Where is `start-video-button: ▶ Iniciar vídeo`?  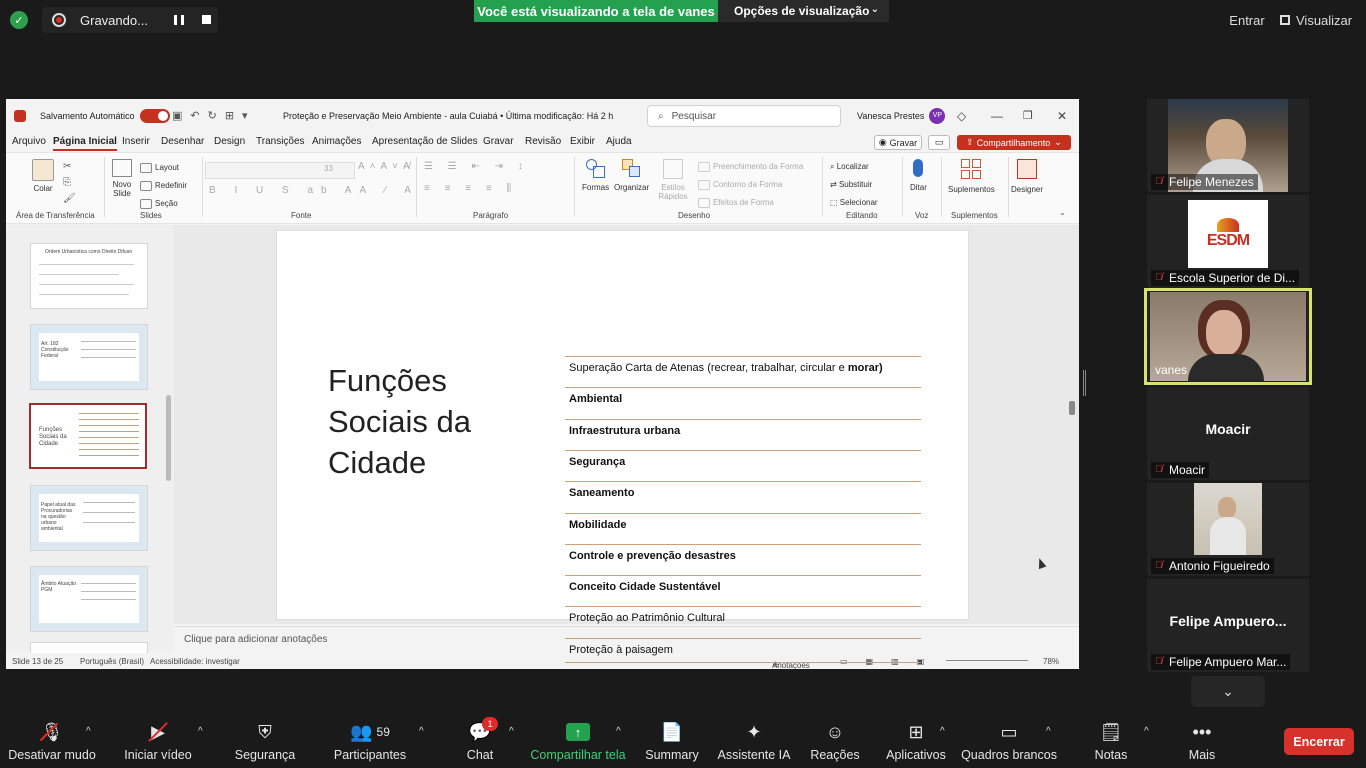 start-video-button: ▶ Iniciar vídeo is located at coordinates (158, 740).